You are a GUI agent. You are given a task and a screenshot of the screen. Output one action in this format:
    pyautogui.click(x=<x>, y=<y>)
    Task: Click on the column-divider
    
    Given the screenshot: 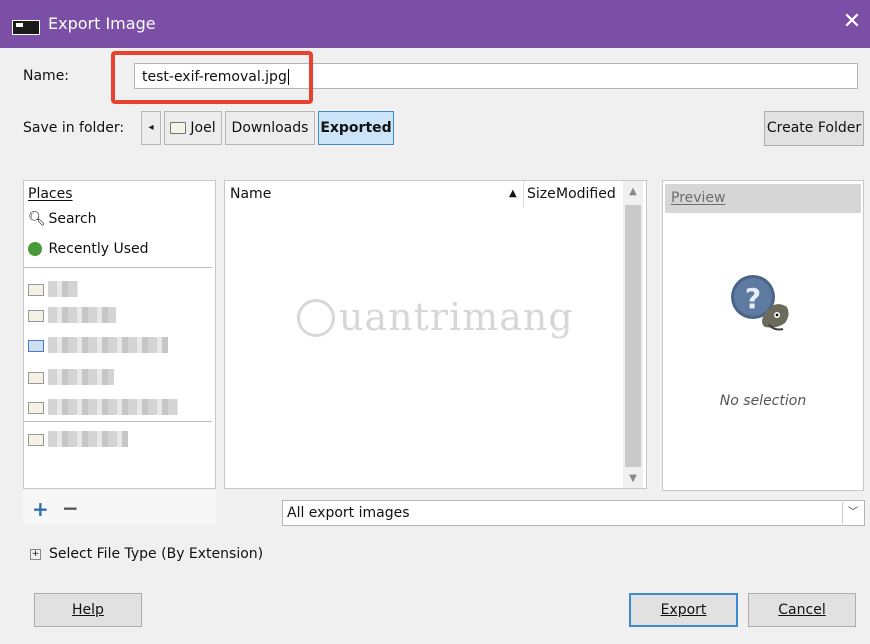 What is the action you would take?
    pyautogui.click(x=523, y=194)
    